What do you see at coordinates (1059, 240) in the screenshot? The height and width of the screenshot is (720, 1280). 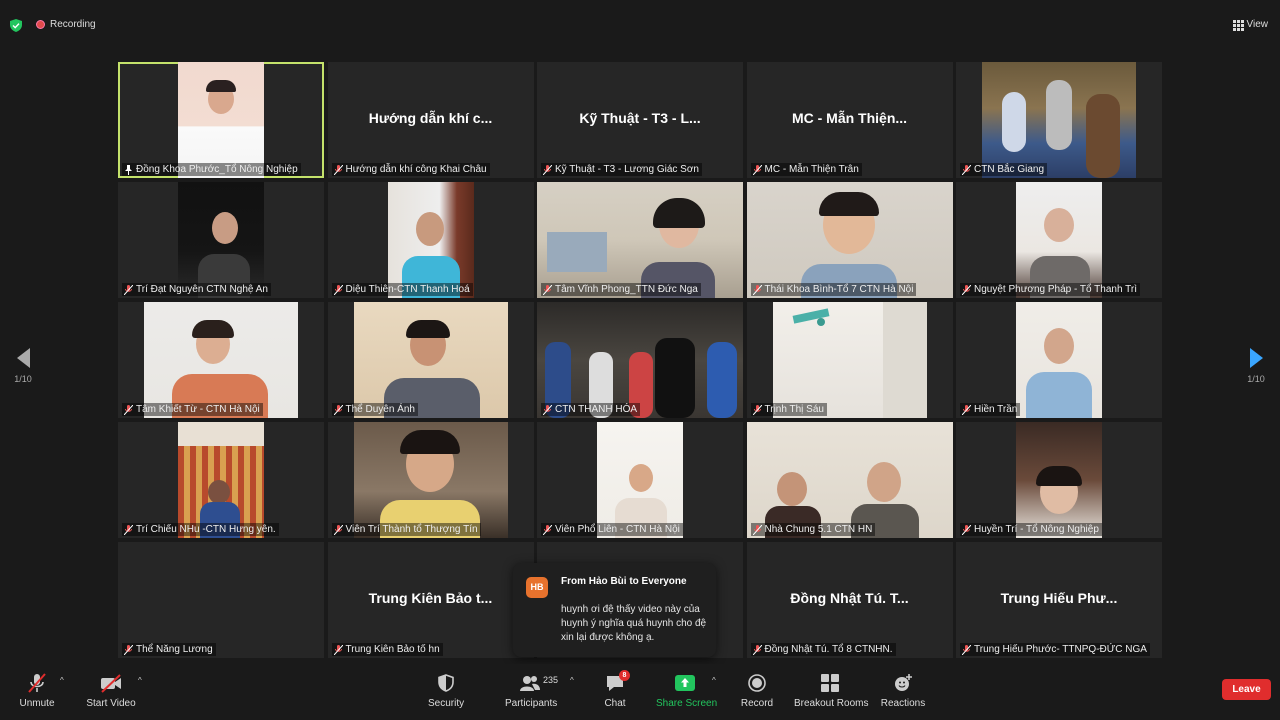 I see `participant-tile: Nguyệt Phương Pháp - Tổ Thanh Trì` at bounding box center [1059, 240].